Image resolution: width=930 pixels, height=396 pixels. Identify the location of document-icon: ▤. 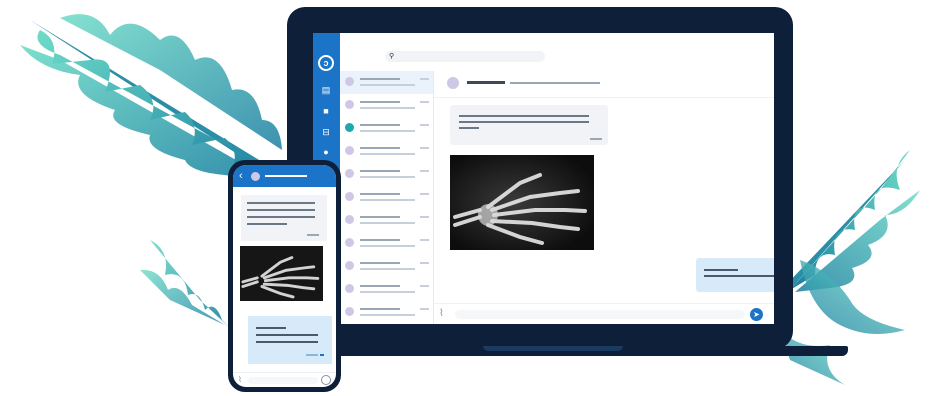
(326, 90).